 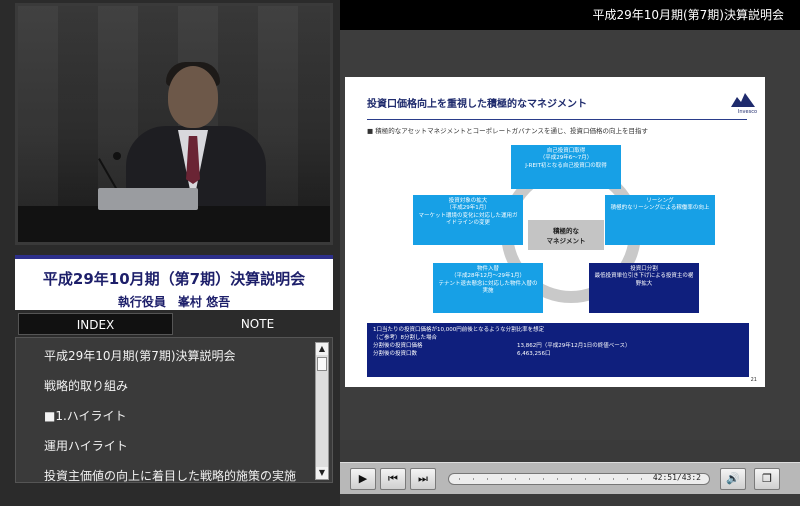 What do you see at coordinates (459, 330) in the screenshot?
I see `band-heading: 1口当たりの投資口価格が10,000円前後となるような分割比率を想定` at bounding box center [459, 330].